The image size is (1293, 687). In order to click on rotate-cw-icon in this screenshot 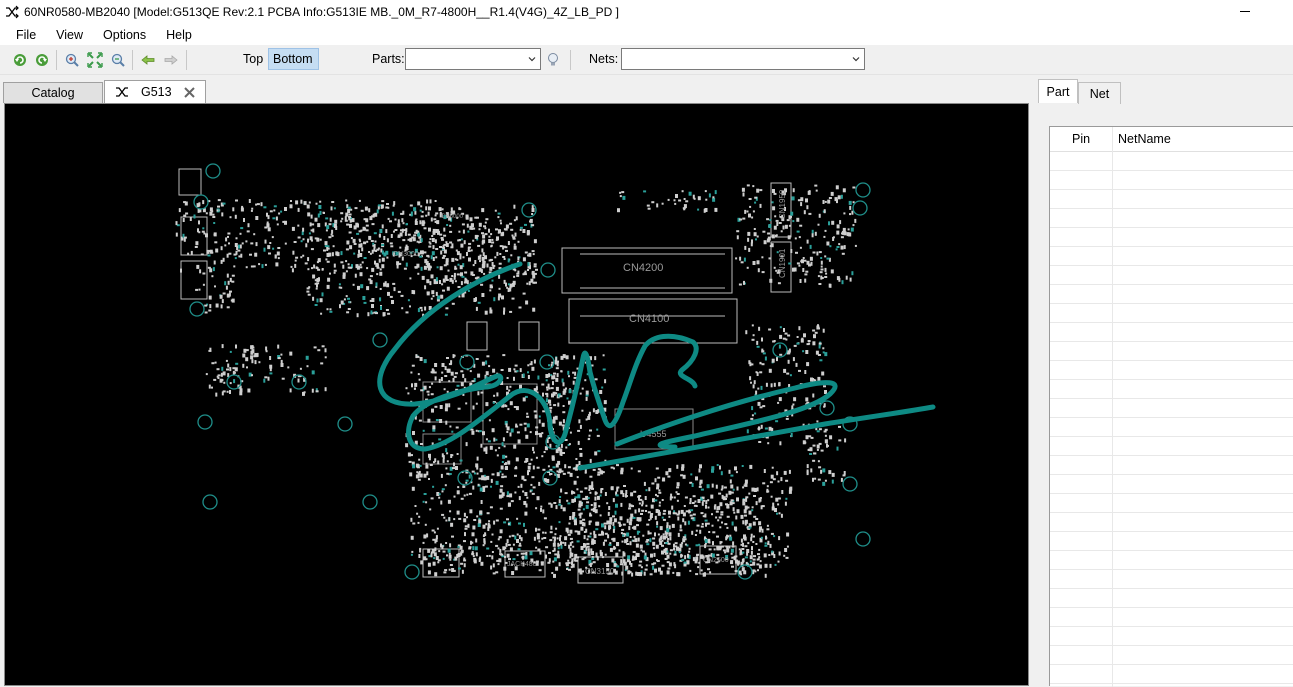, I will do `click(42, 60)`.